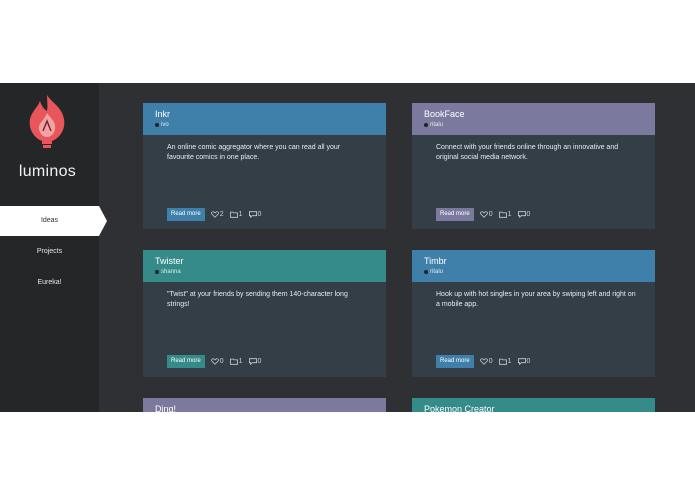 The width and height of the screenshot is (695, 494). I want to click on nav-item-eureka: Eureka!, so click(49, 283).